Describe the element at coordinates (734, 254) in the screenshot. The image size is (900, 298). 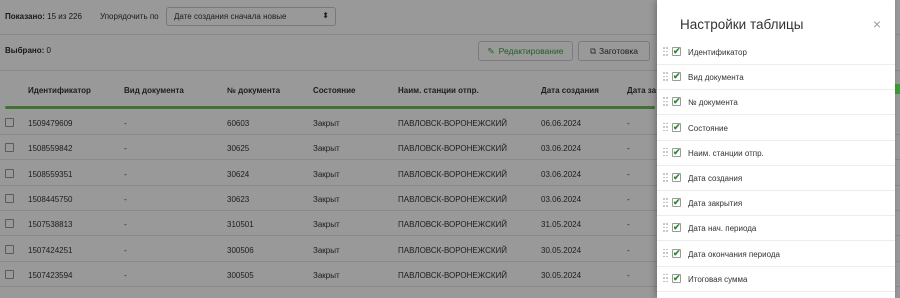
I see `column-setting-label: Дата окончания периода` at that location.